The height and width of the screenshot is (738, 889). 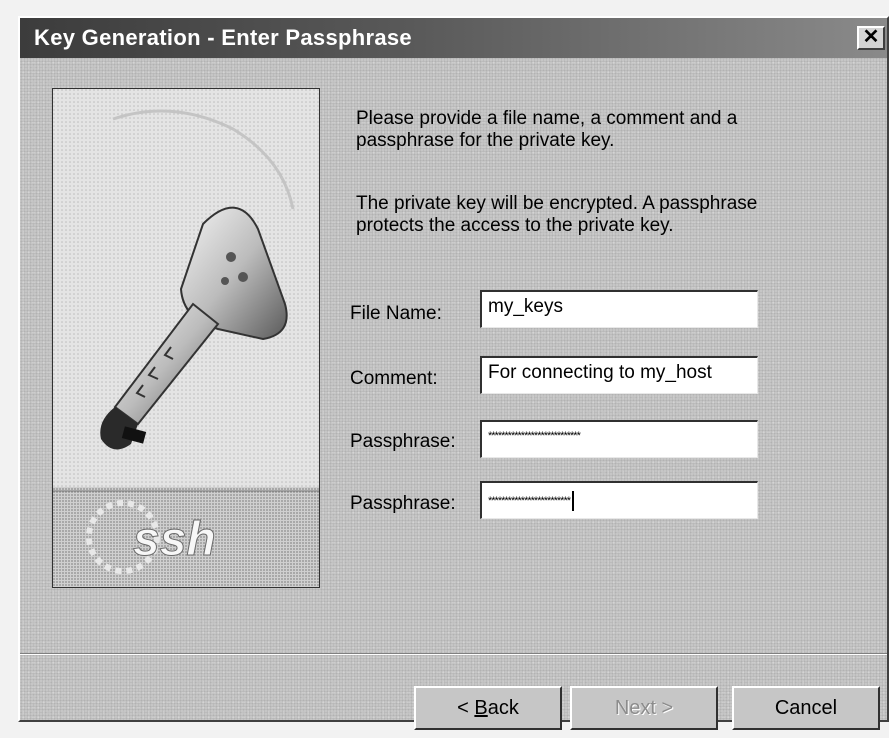 What do you see at coordinates (223, 37) in the screenshot?
I see `window-title: Key Generation - Enter Passphrase` at bounding box center [223, 37].